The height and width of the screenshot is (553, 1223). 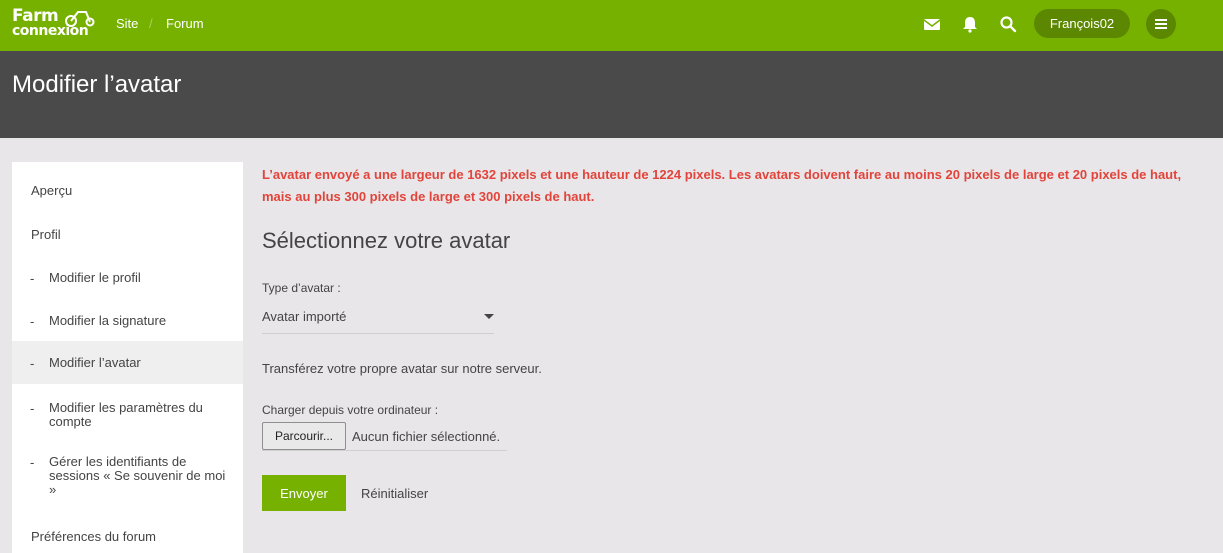 I want to click on nav-link-forum: Forum, so click(x=185, y=23).